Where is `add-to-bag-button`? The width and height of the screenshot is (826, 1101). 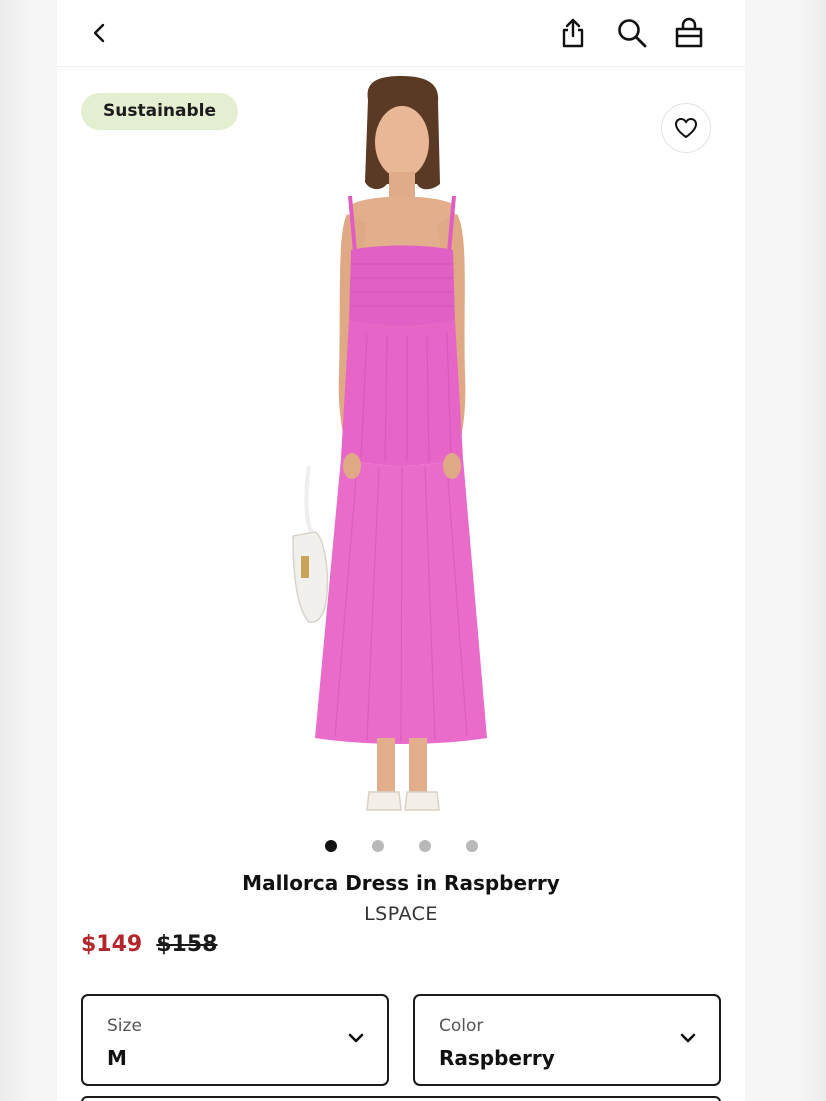
add-to-bag-button is located at coordinates (401, 1098).